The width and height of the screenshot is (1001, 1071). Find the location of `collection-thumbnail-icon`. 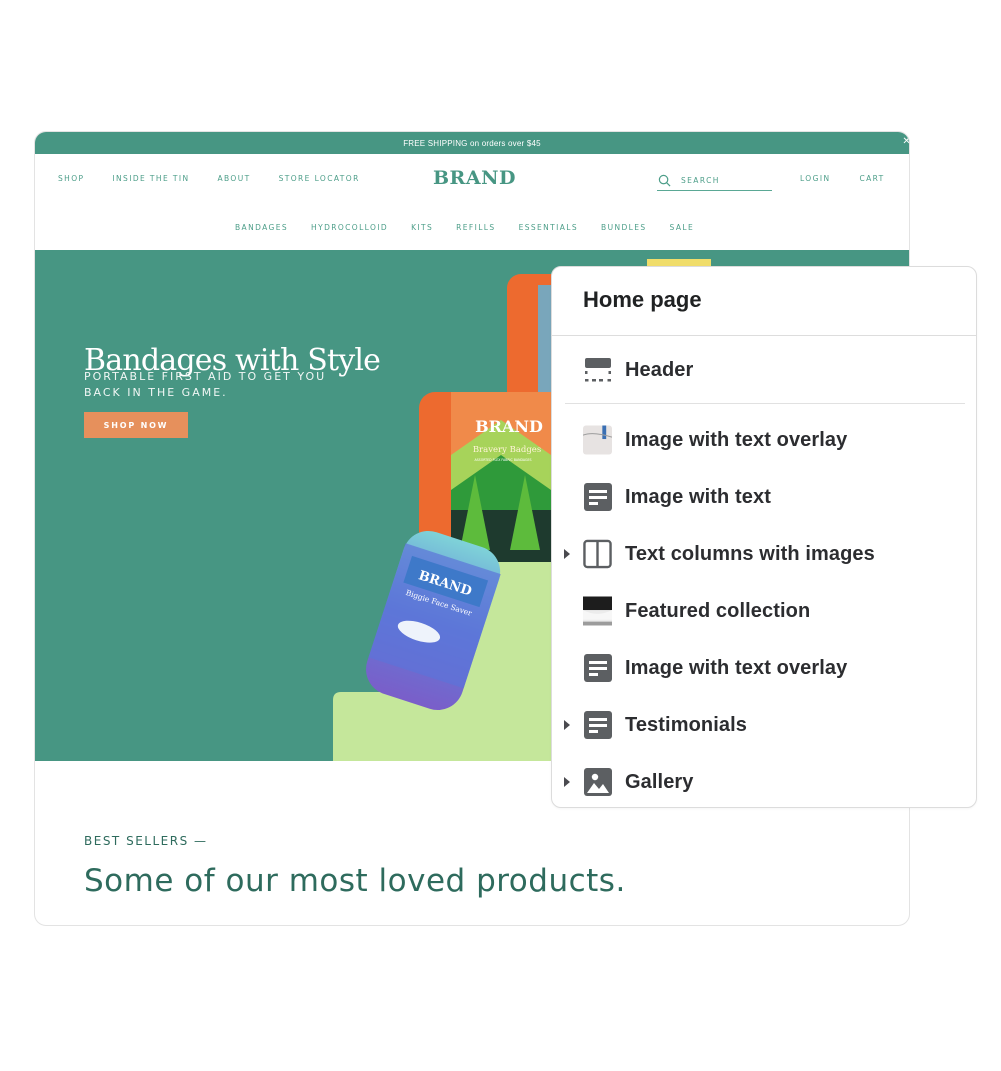

collection-thumbnail-icon is located at coordinates (597, 611).